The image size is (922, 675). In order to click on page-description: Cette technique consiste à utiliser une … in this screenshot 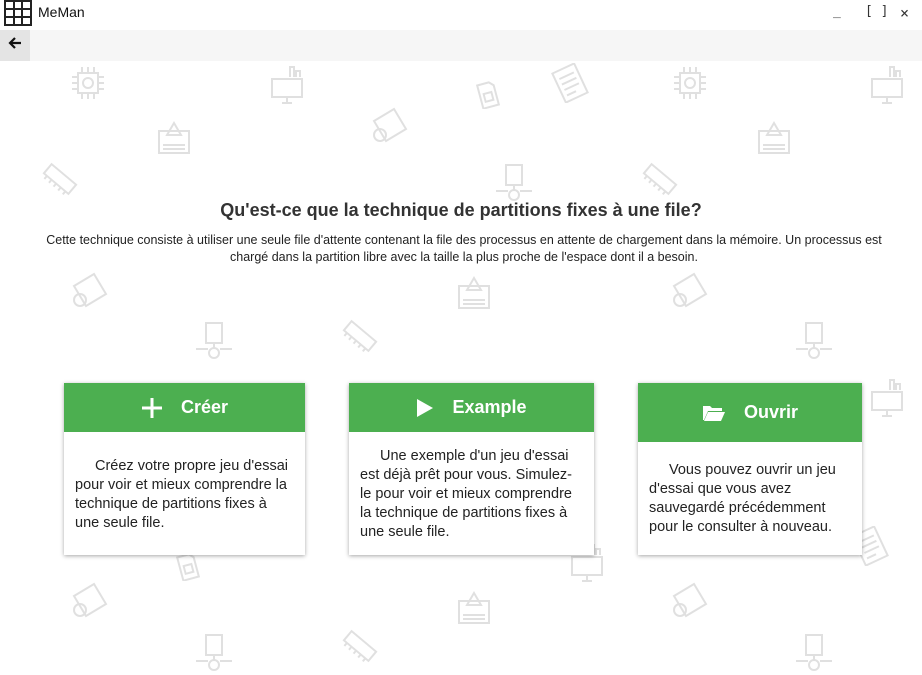, I will do `click(464, 248)`.